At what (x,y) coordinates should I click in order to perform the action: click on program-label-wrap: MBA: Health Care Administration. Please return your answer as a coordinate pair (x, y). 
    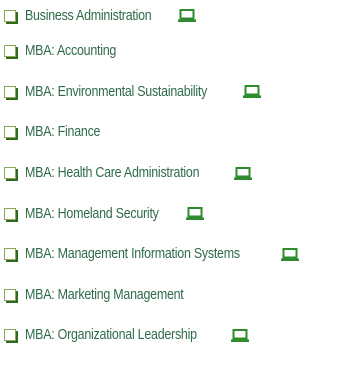
    Looking at the image, I should click on (138, 173).